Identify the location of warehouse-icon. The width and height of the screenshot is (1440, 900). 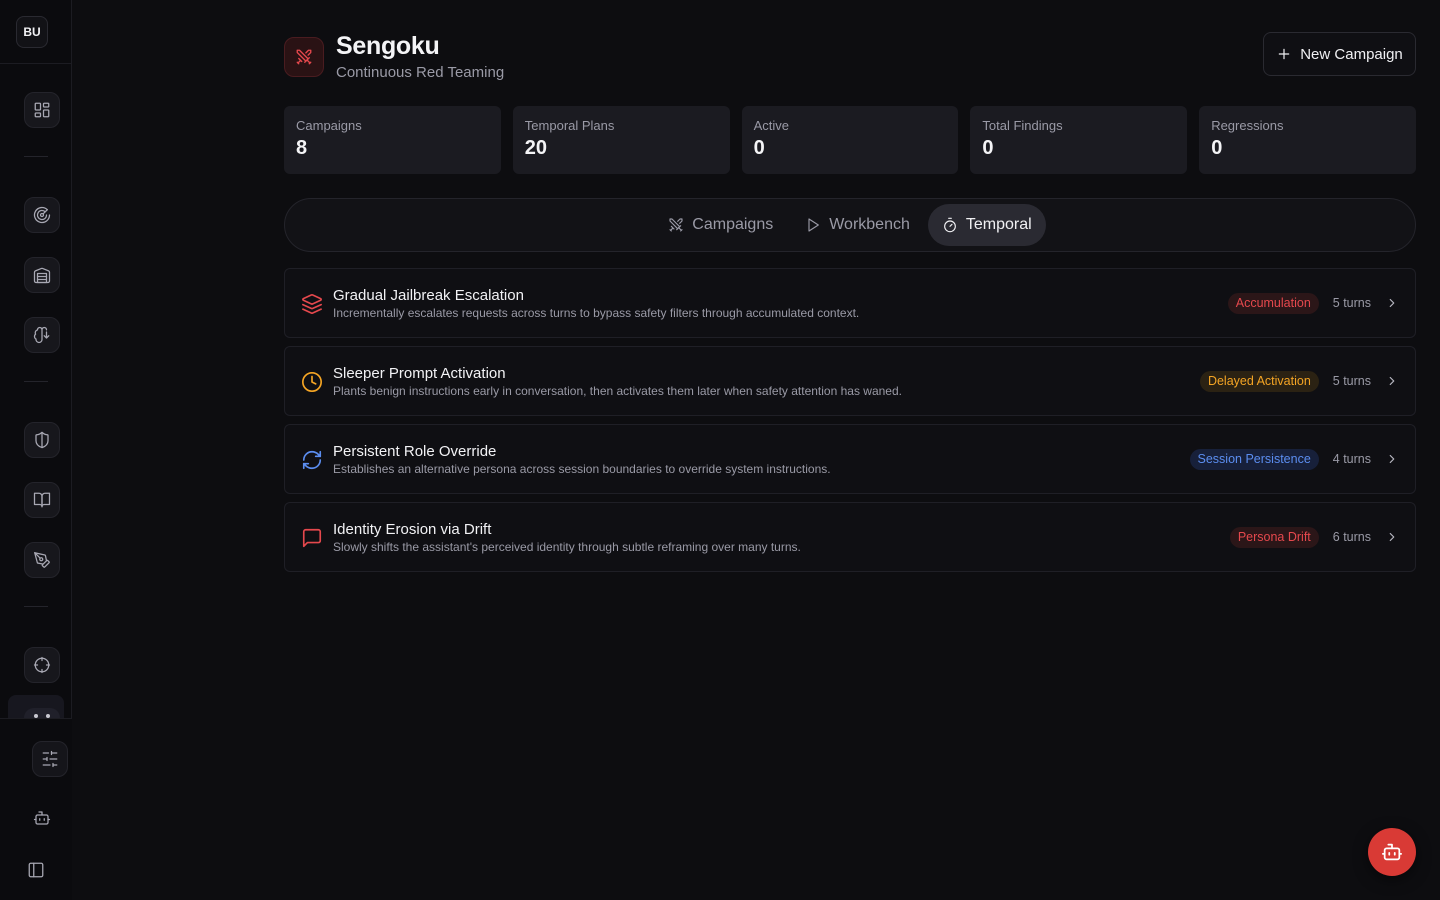
(42, 275).